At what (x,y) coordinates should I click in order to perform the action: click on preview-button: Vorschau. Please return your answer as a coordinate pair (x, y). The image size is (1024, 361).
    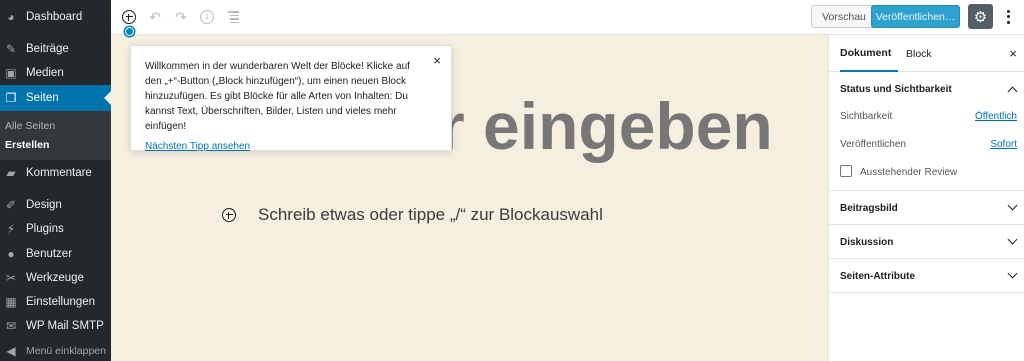
    Looking at the image, I should click on (844, 16).